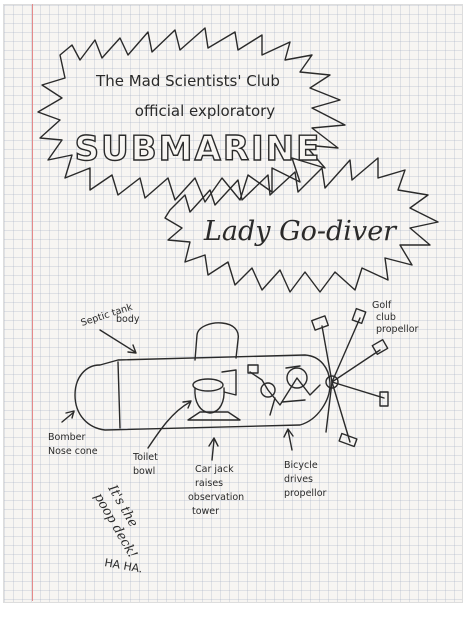 The height and width of the screenshot is (617, 466). What do you see at coordinates (144, 471) in the screenshot?
I see `label-toilet-2: bowl` at bounding box center [144, 471].